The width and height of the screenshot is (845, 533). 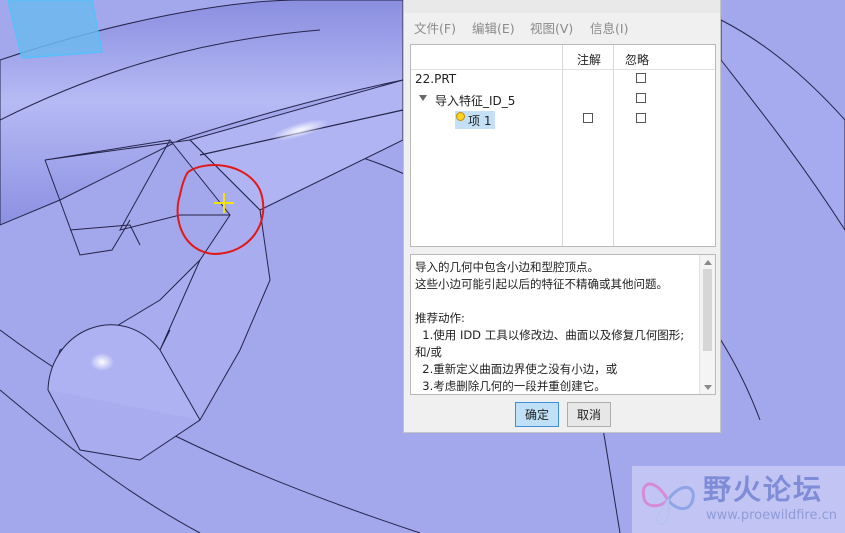 What do you see at coordinates (589, 59) in the screenshot?
I see `column-header-resolve: 注解` at bounding box center [589, 59].